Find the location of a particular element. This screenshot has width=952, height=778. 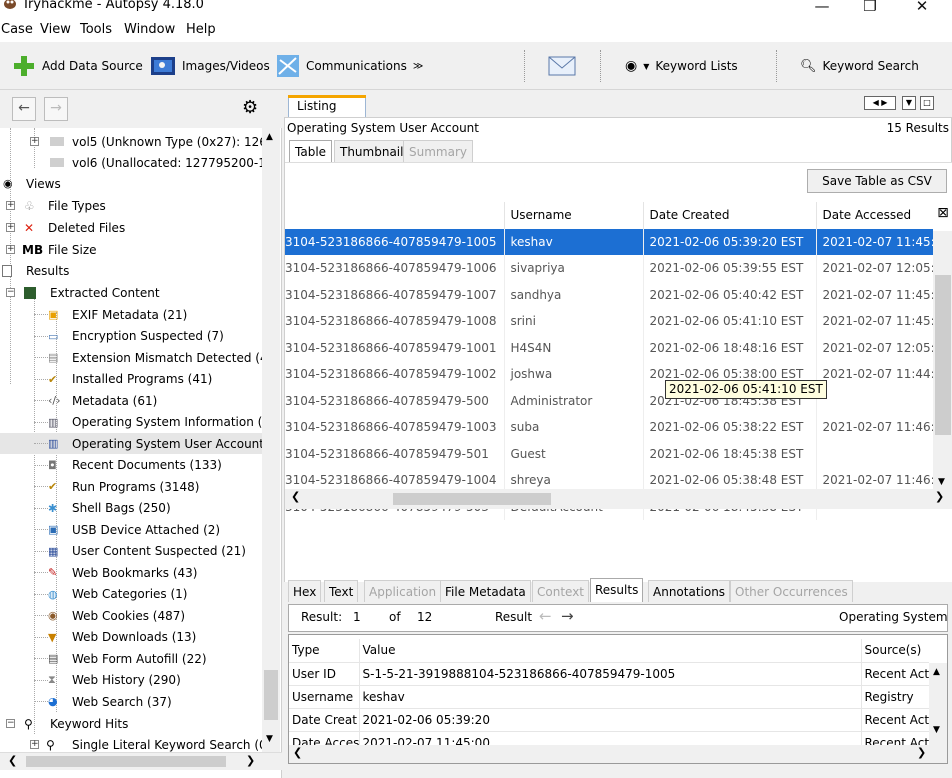

column-header-date-accessed: Date Accessed is located at coordinates (874, 215).